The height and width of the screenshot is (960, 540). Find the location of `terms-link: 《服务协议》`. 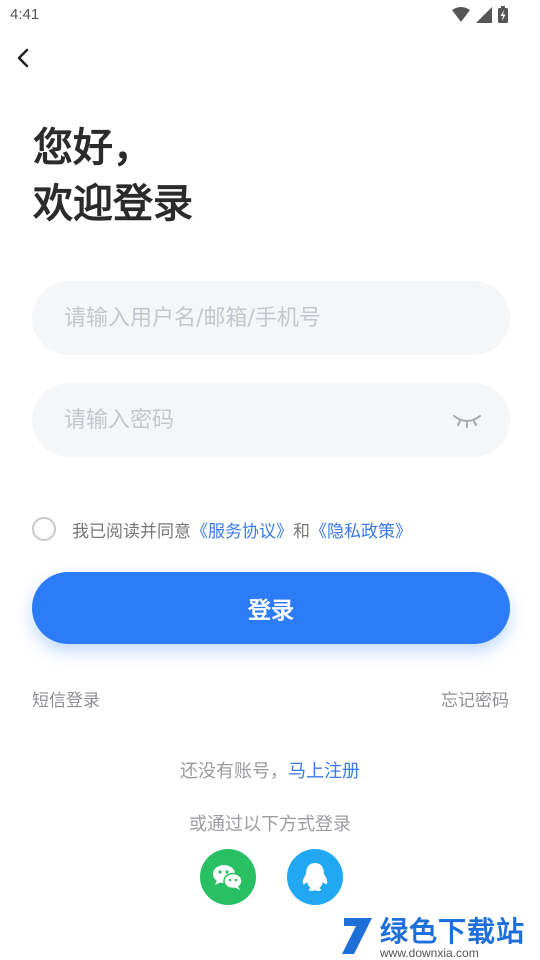

terms-link: 《服务协议》 is located at coordinates (242, 529).